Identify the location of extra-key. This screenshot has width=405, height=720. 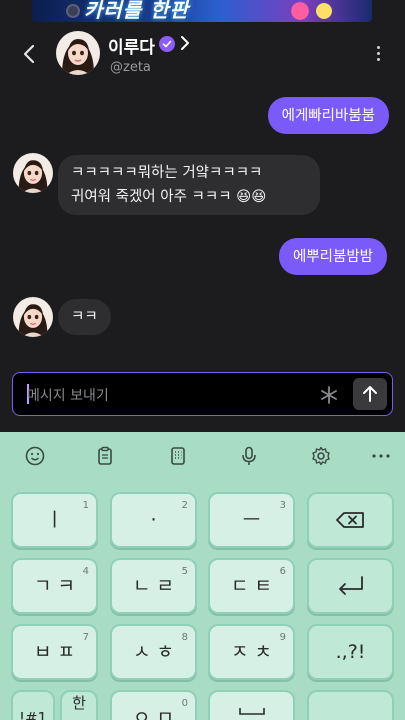
(350, 705).